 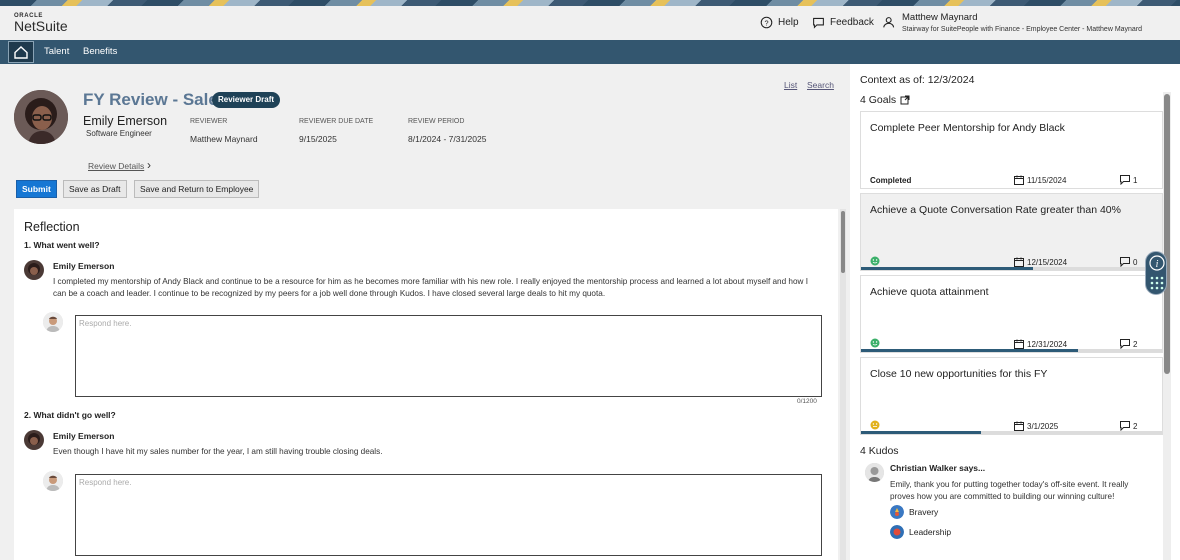 What do you see at coordinates (818, 23) in the screenshot?
I see `feedback-icon` at bounding box center [818, 23].